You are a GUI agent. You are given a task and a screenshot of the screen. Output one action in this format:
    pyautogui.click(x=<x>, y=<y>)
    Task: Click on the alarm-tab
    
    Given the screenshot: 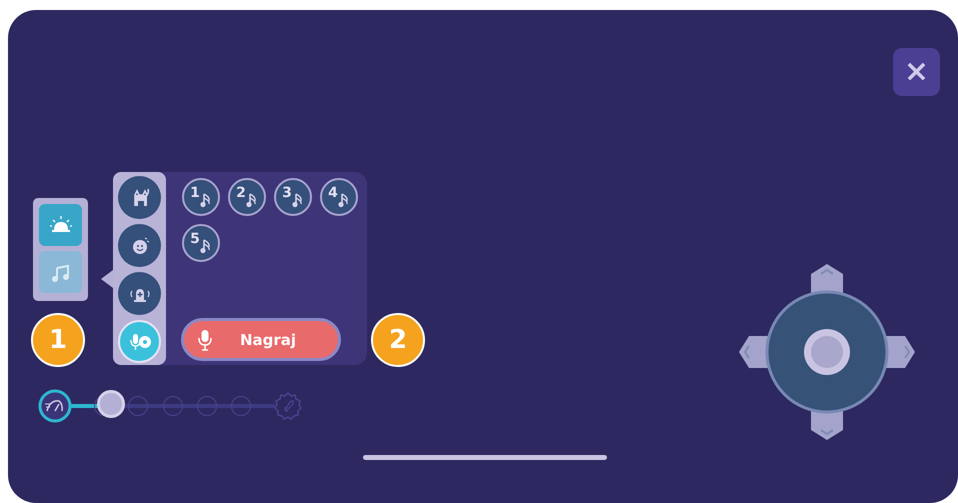 What is the action you would take?
    pyautogui.click(x=60, y=225)
    